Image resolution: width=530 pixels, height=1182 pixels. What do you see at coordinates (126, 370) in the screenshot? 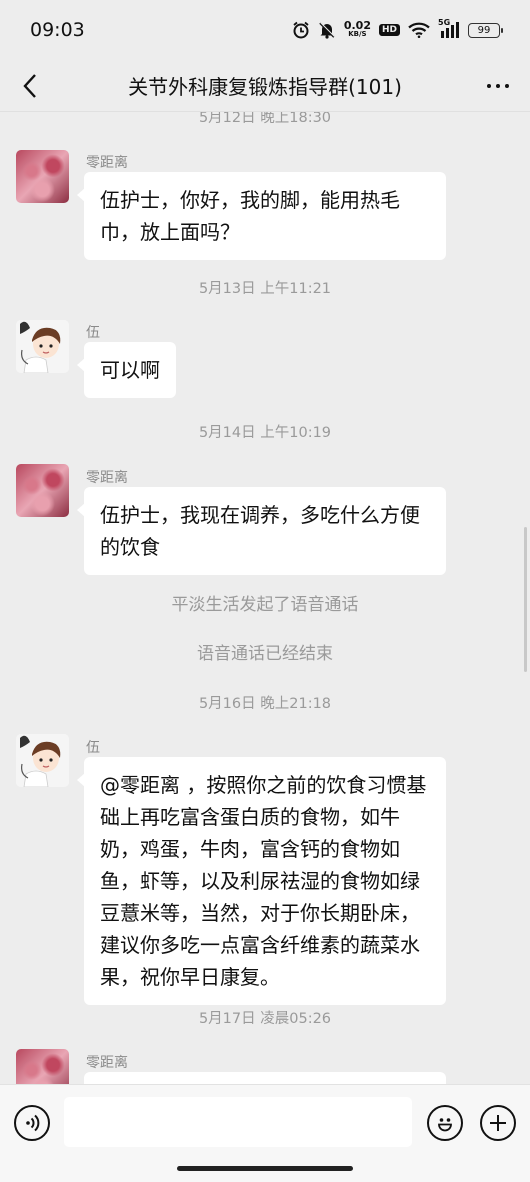
I see `message-bubble: 可以啊` at bounding box center [126, 370].